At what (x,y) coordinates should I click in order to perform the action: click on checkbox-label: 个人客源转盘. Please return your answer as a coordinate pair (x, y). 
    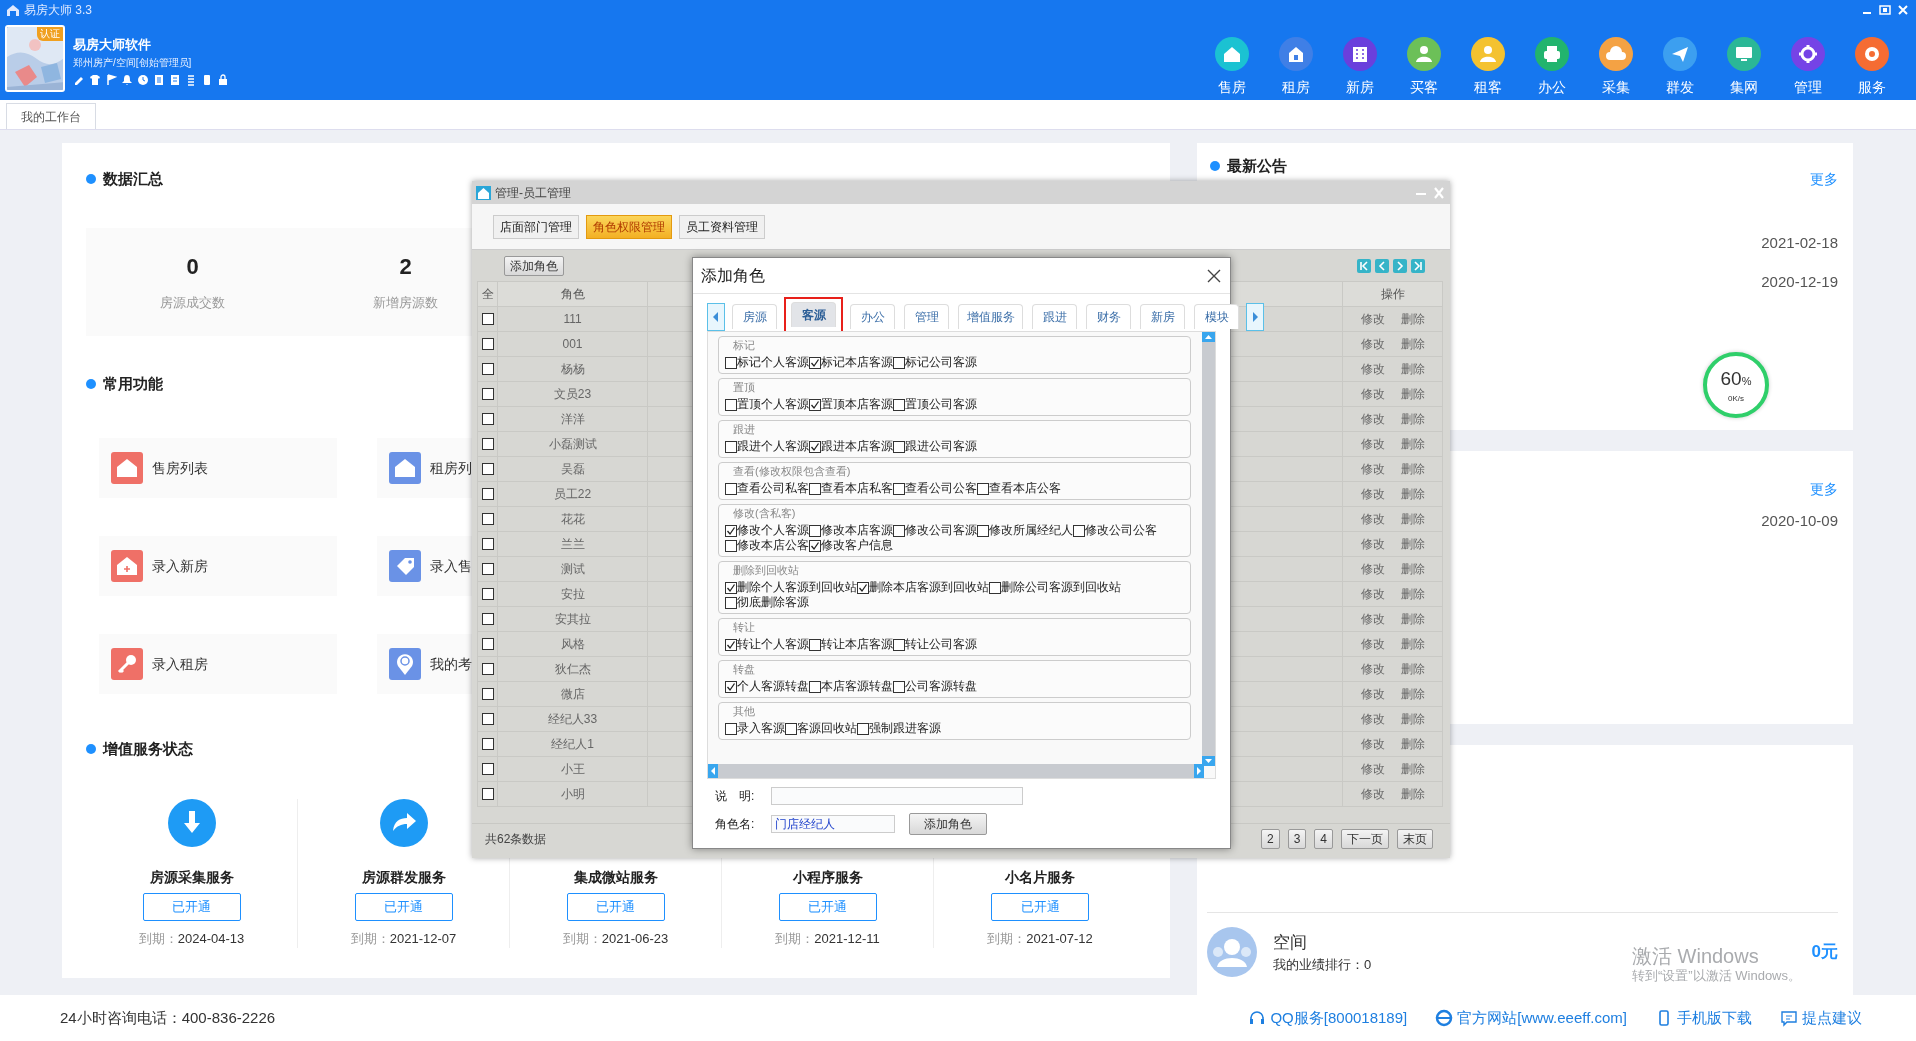
    Looking at the image, I should click on (773, 686).